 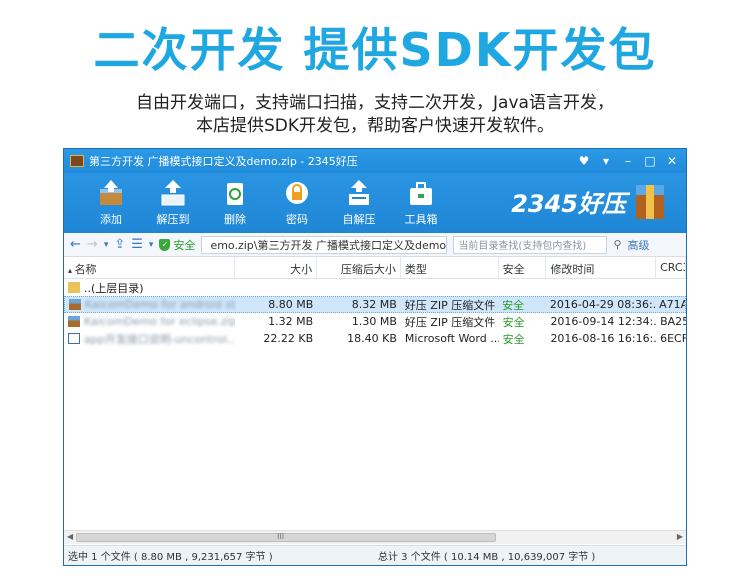 What do you see at coordinates (628, 161) in the screenshot?
I see `minimize-button: –` at bounding box center [628, 161].